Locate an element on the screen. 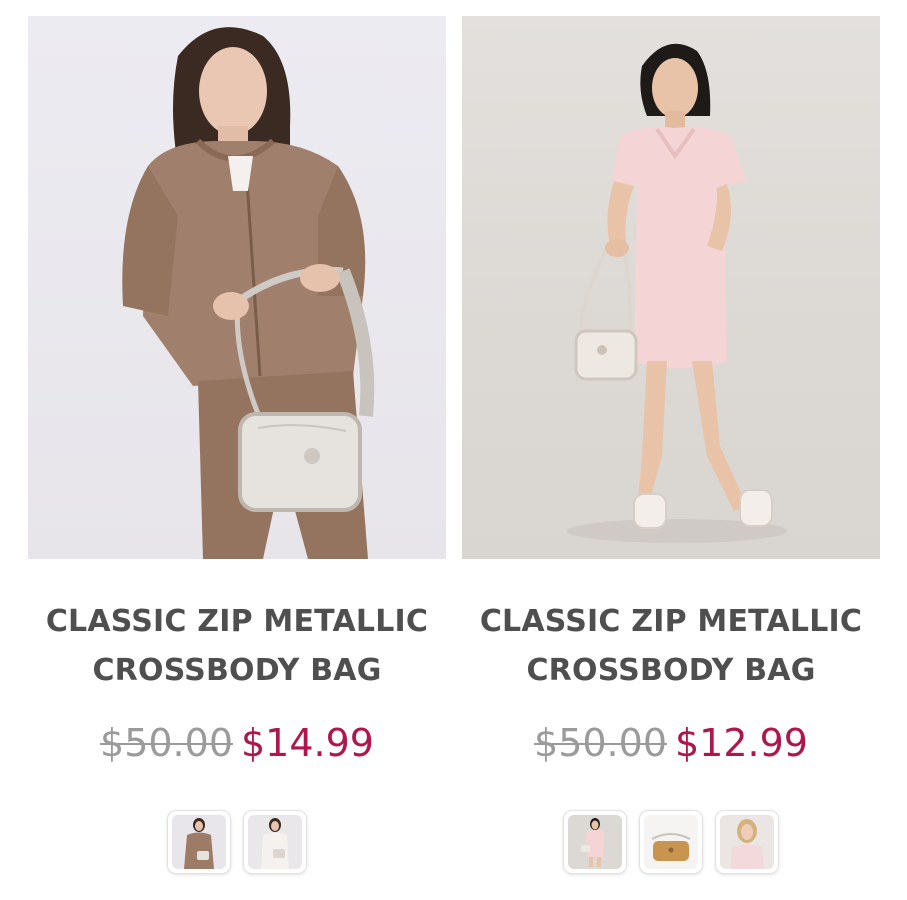 The width and height of the screenshot is (907, 900). swatch-white is located at coordinates (275, 842).